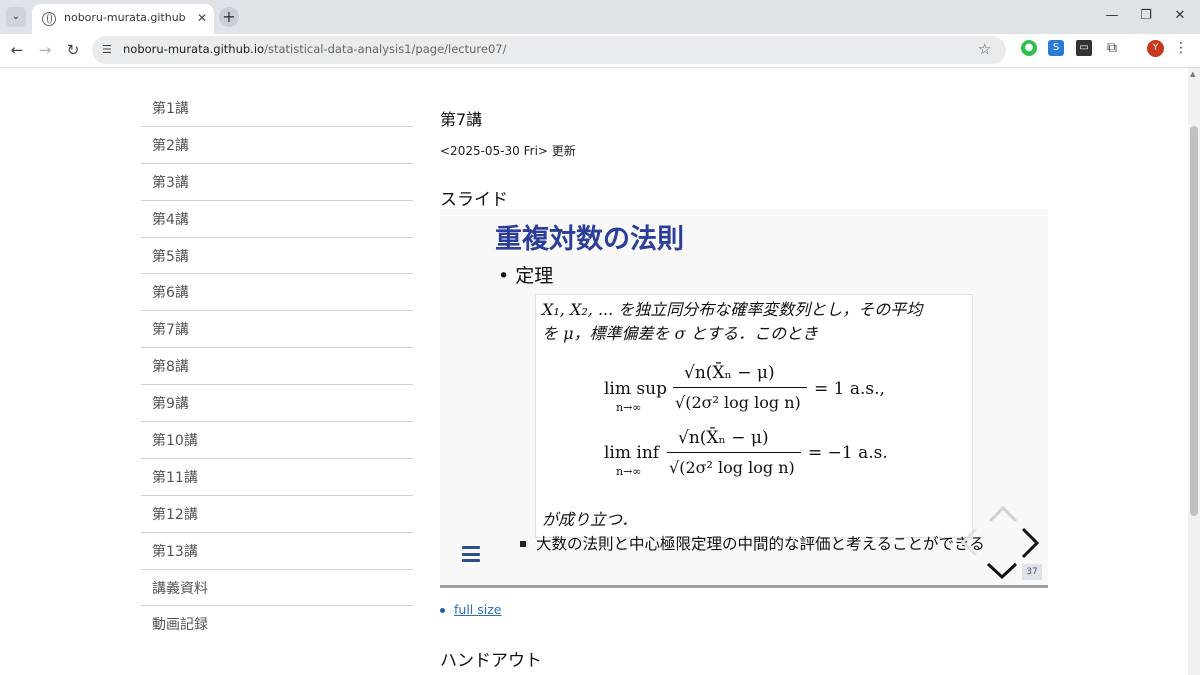 The height and width of the screenshot is (675, 1200). What do you see at coordinates (49, 19) in the screenshot?
I see `globe-icon` at bounding box center [49, 19].